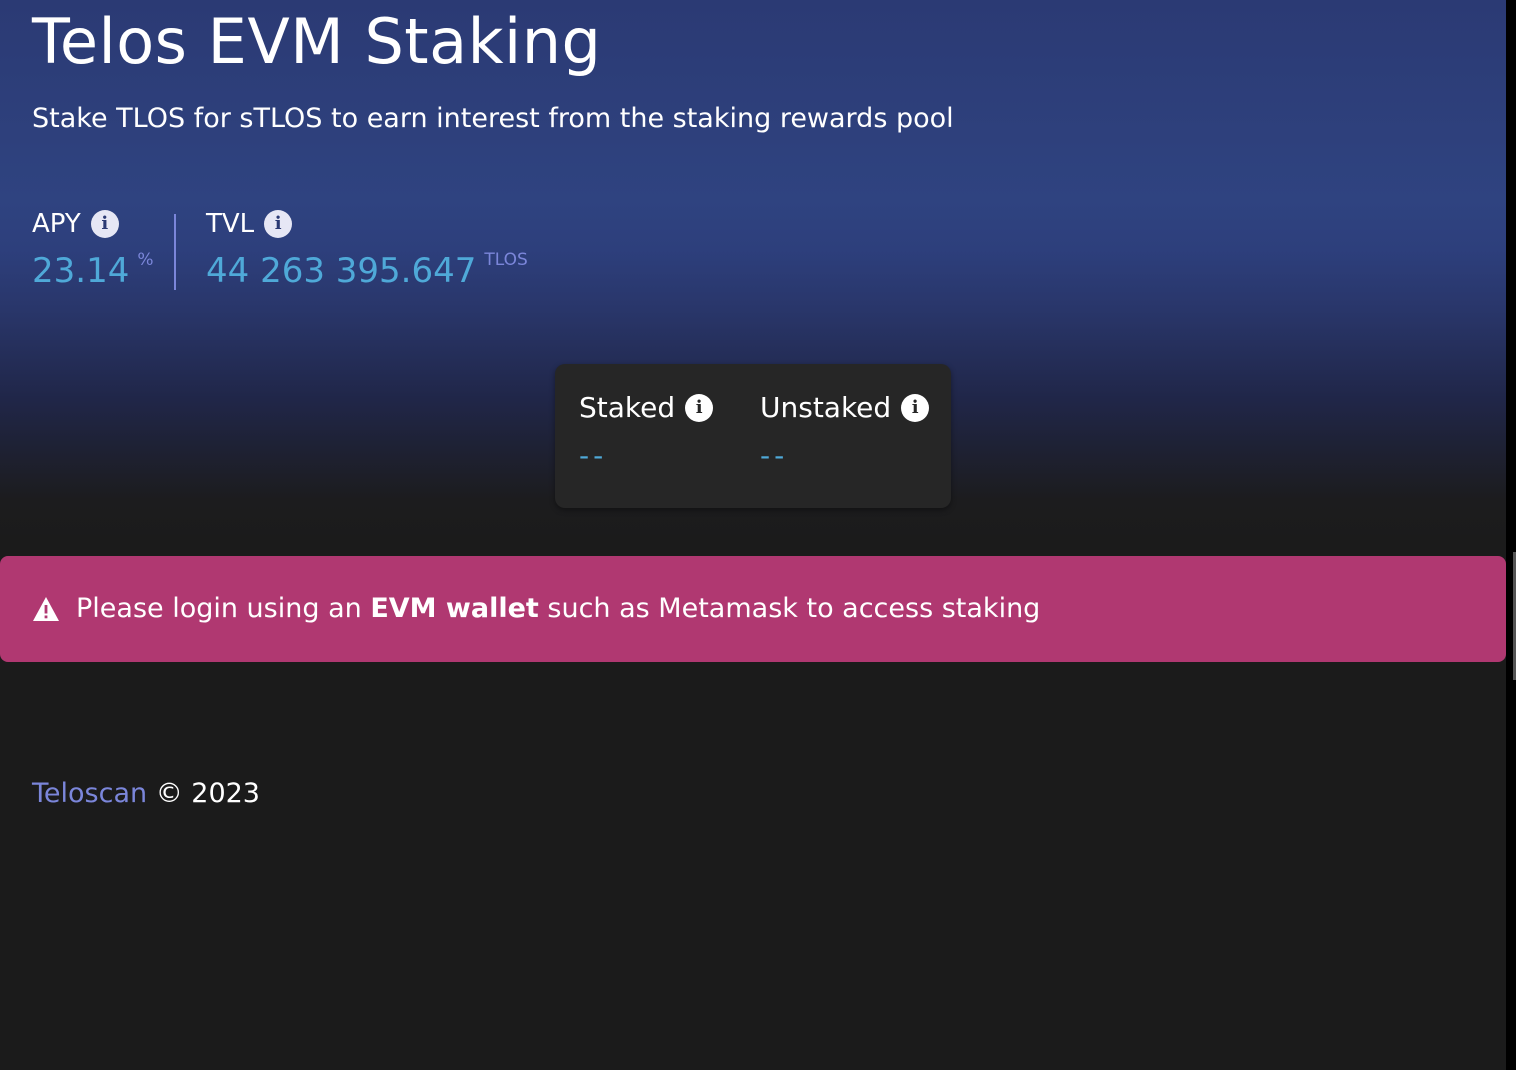 The image size is (1516, 1070). Describe the element at coordinates (278, 224) in the screenshot. I see `tvl-info-icon: i` at that location.